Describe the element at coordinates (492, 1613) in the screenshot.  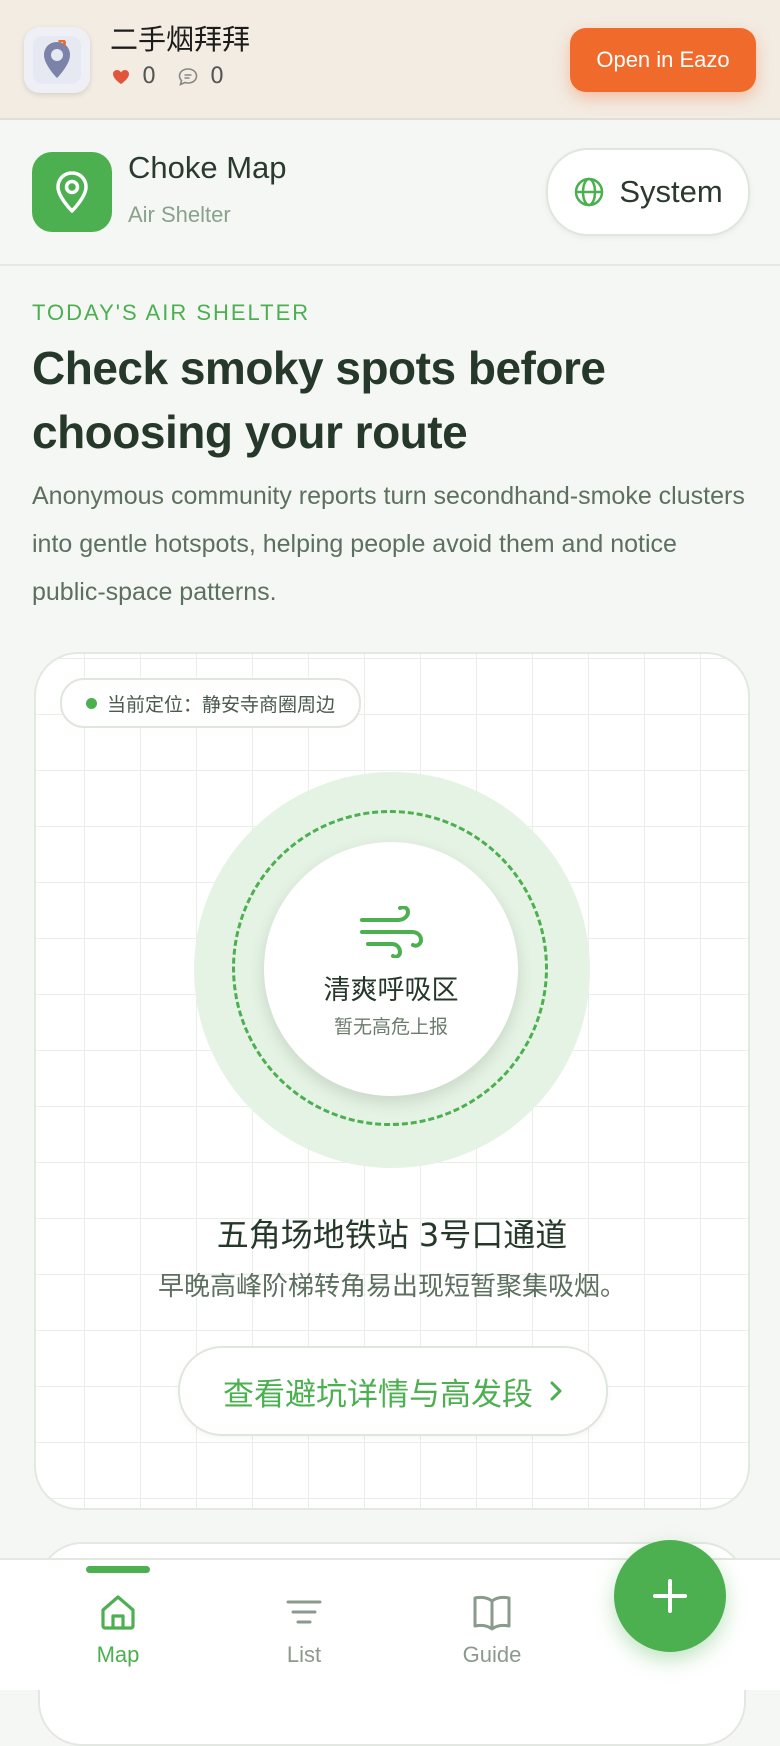
I see `book-icon` at that location.